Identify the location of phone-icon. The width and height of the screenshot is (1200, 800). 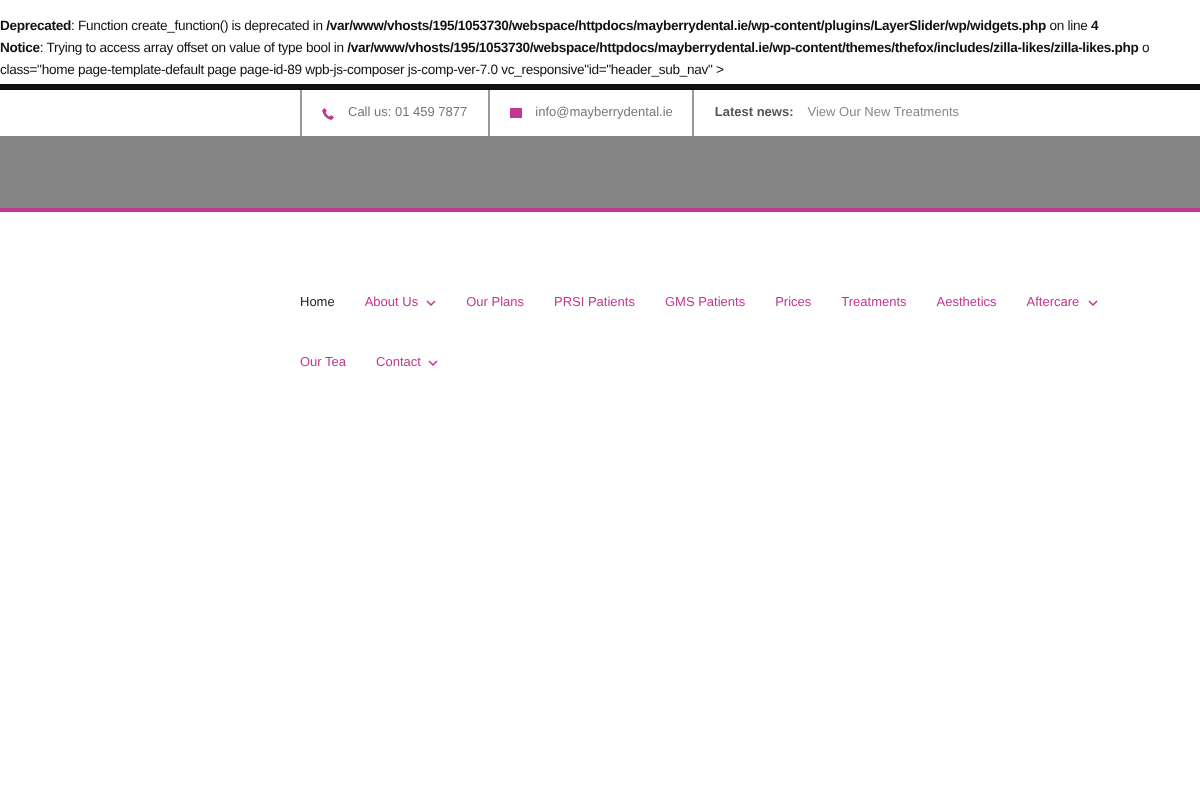
(328, 113).